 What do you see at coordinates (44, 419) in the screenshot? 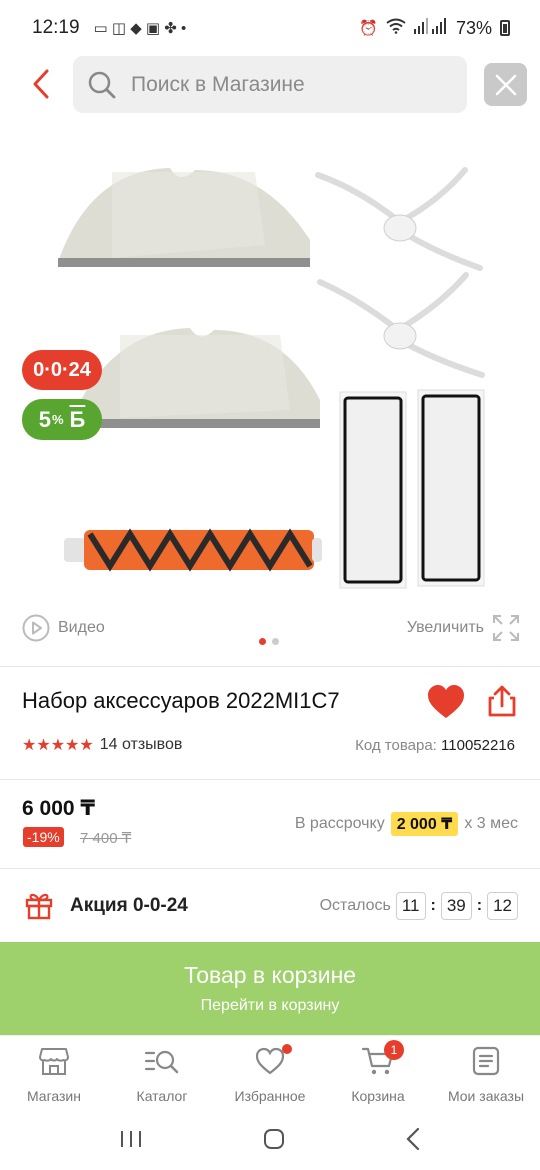
I see `bonus-value: 5` at bounding box center [44, 419].